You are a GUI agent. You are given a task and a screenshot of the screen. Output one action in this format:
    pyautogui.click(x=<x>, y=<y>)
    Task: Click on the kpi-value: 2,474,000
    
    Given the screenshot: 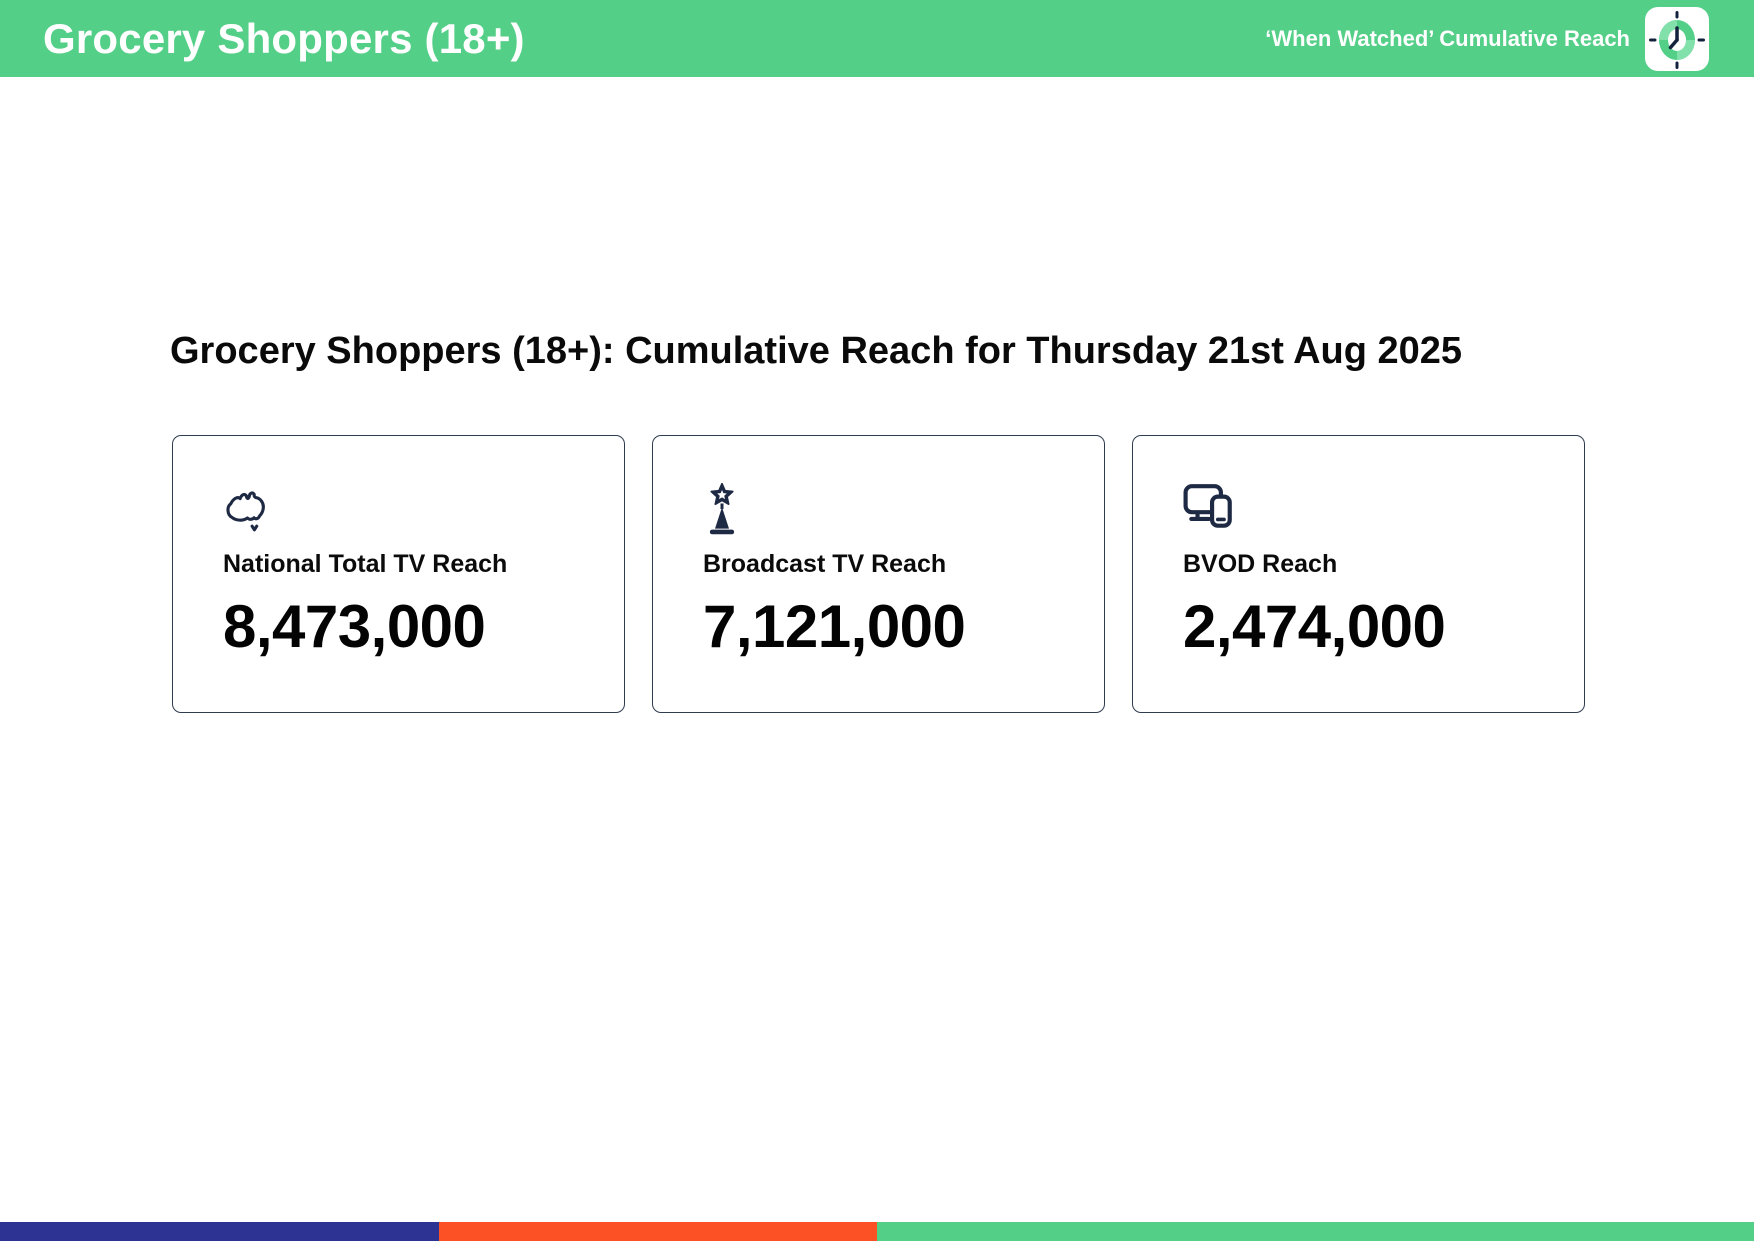 What is the action you would take?
    pyautogui.click(x=1314, y=626)
    